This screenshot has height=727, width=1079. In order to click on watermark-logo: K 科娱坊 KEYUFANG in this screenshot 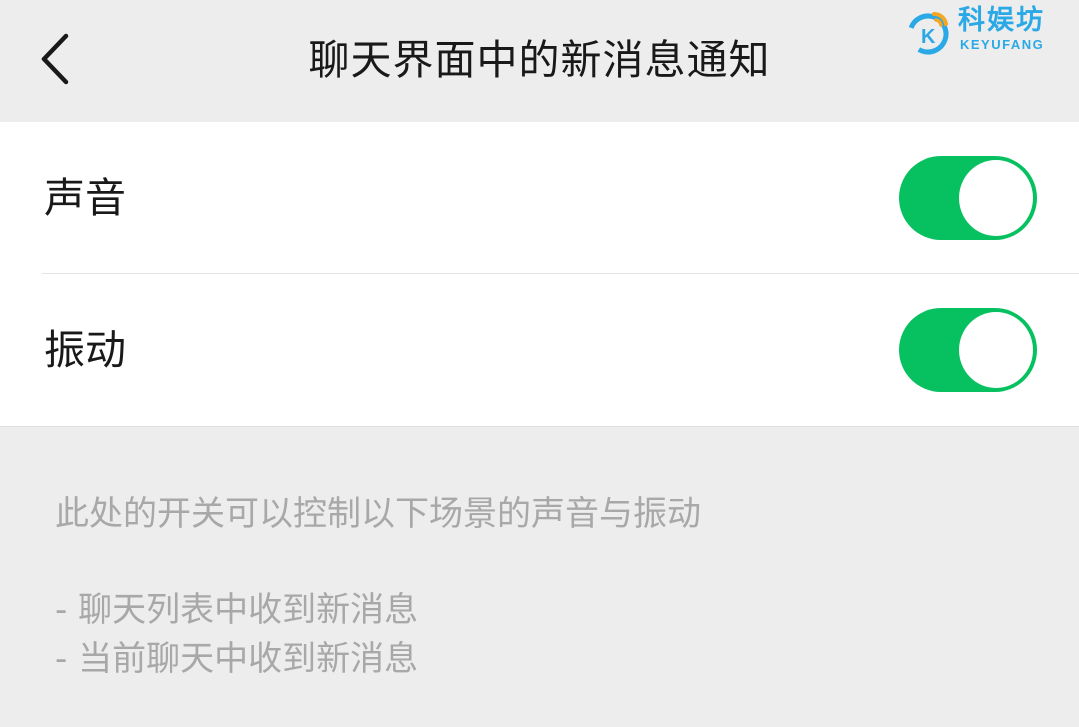, I will do `click(987, 30)`.